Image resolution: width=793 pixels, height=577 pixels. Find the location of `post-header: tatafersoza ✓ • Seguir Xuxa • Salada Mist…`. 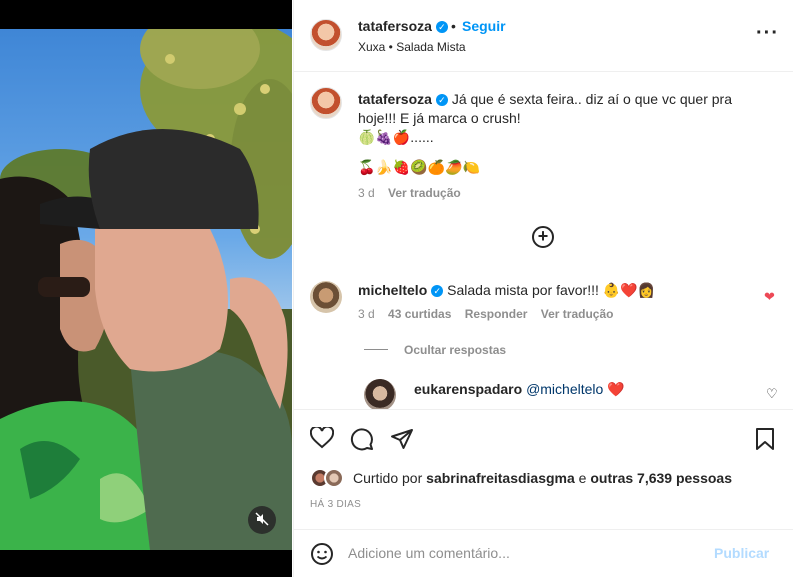

post-header: tatafersoza ✓ • Seguir Xuxa • Salada Mist… is located at coordinates (543, 36).